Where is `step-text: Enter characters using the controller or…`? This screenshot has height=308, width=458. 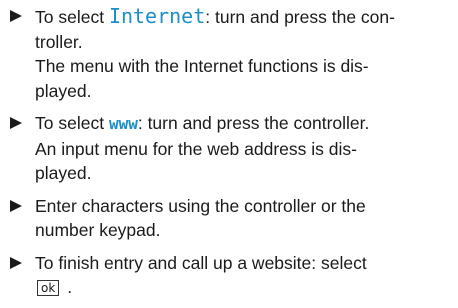 step-text: Enter characters using the controller or… is located at coordinates (200, 205).